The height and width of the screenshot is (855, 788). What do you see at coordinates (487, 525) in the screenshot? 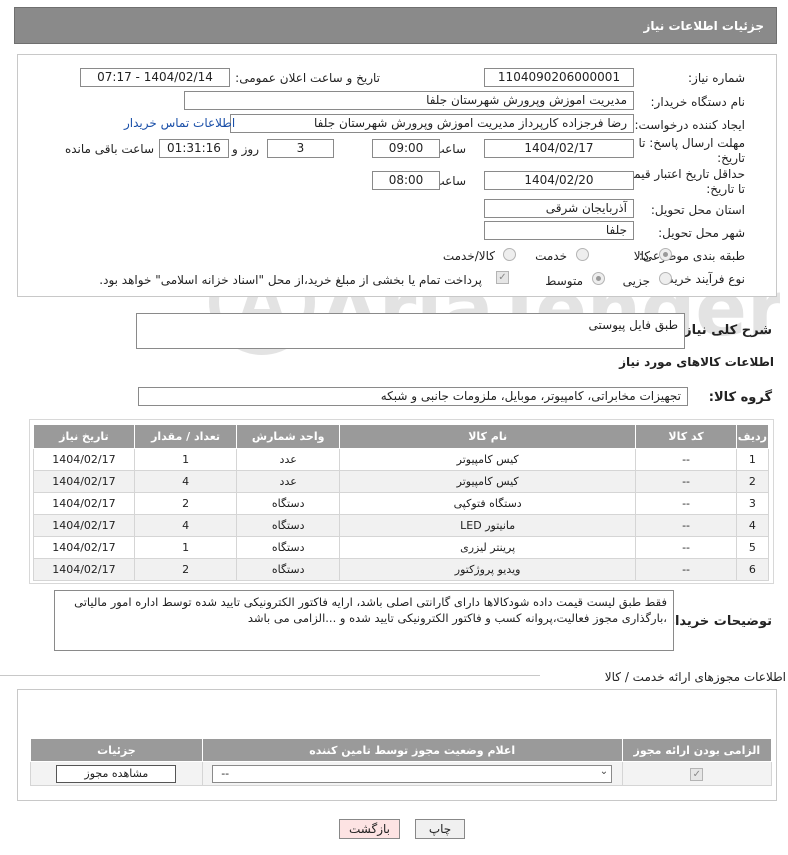
I see `cell-goods-name: مانیتور LED` at bounding box center [487, 525].